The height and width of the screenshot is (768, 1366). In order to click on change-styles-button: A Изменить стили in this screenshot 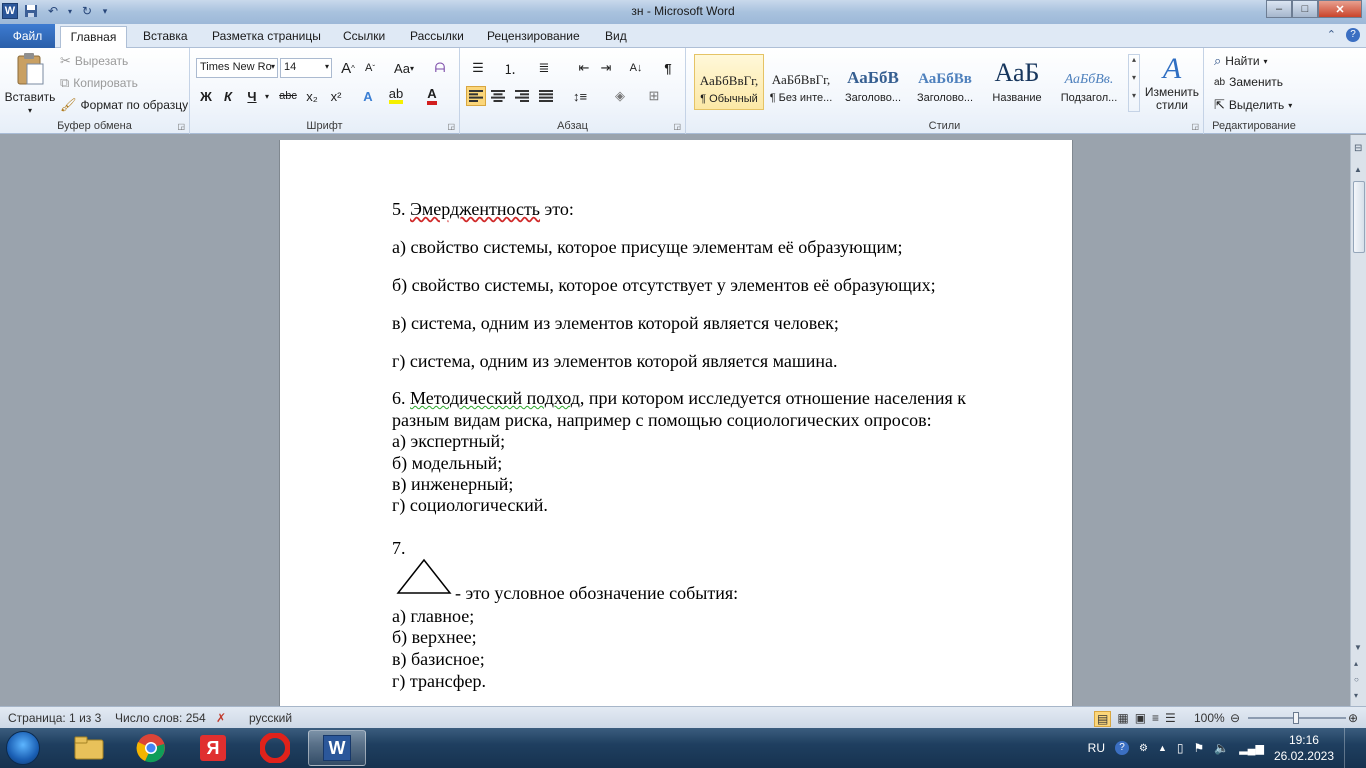, I will do `click(1172, 82)`.